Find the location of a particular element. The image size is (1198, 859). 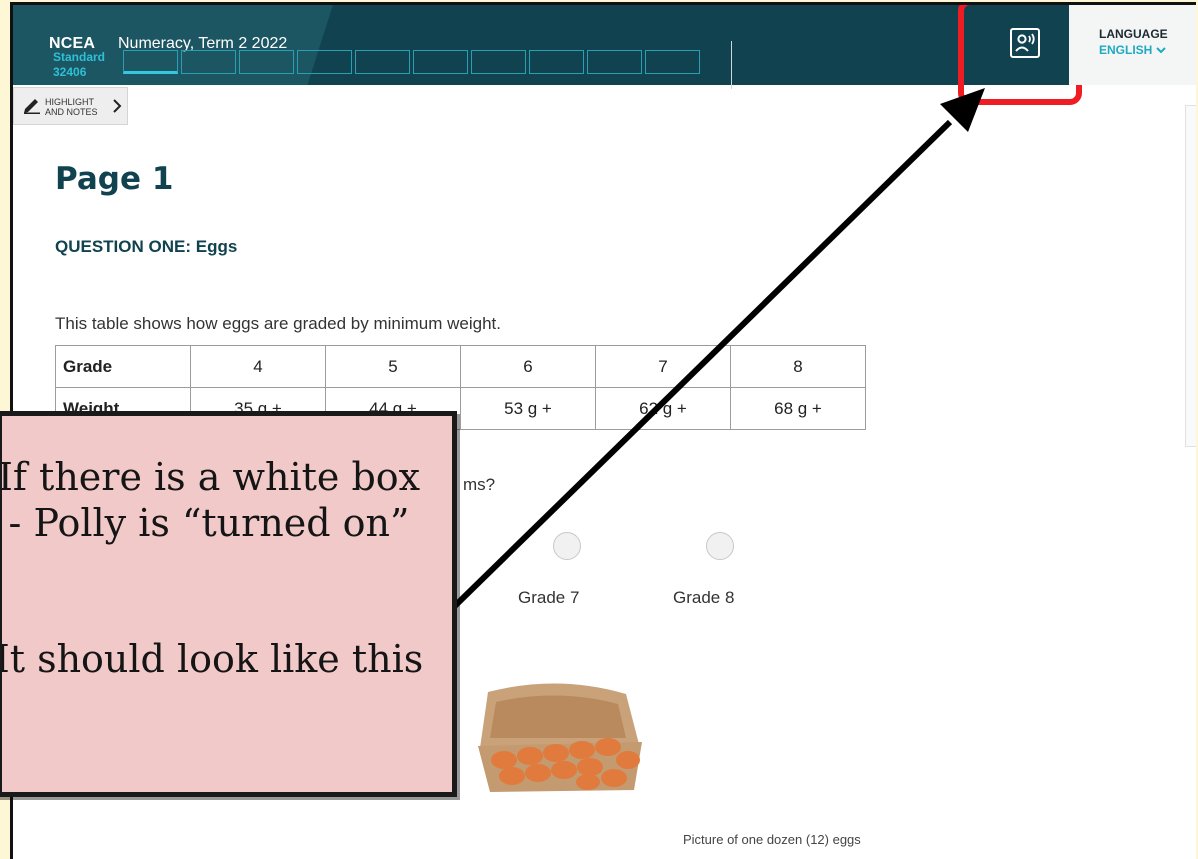

table-cell: 6 is located at coordinates (528, 366).